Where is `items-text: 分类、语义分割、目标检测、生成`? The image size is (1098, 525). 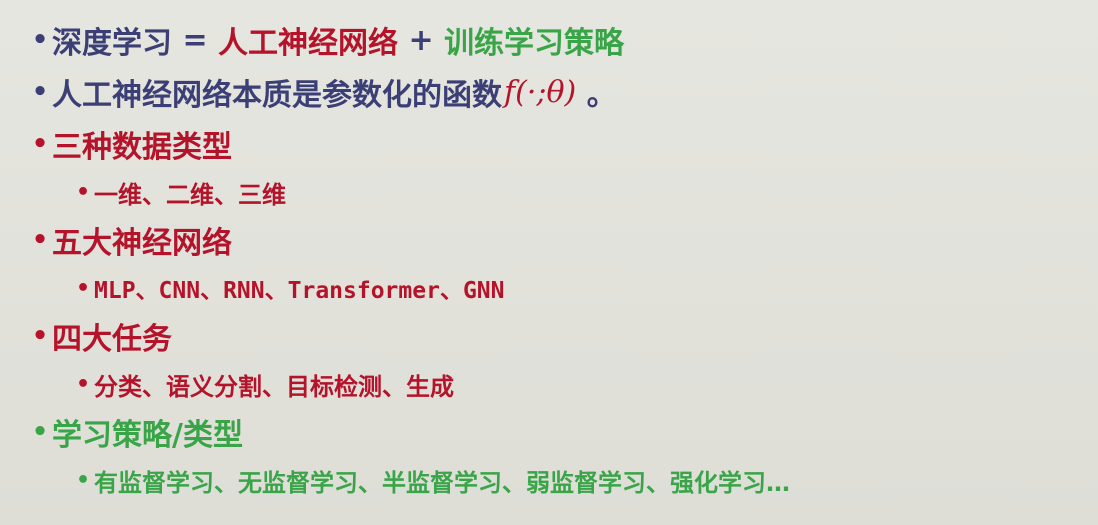
items-text: 分类、语义分割、目标检测、生成 is located at coordinates (274, 386).